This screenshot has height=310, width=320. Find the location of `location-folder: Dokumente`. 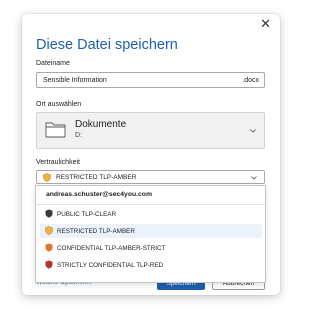

location-folder: Dokumente is located at coordinates (101, 124).